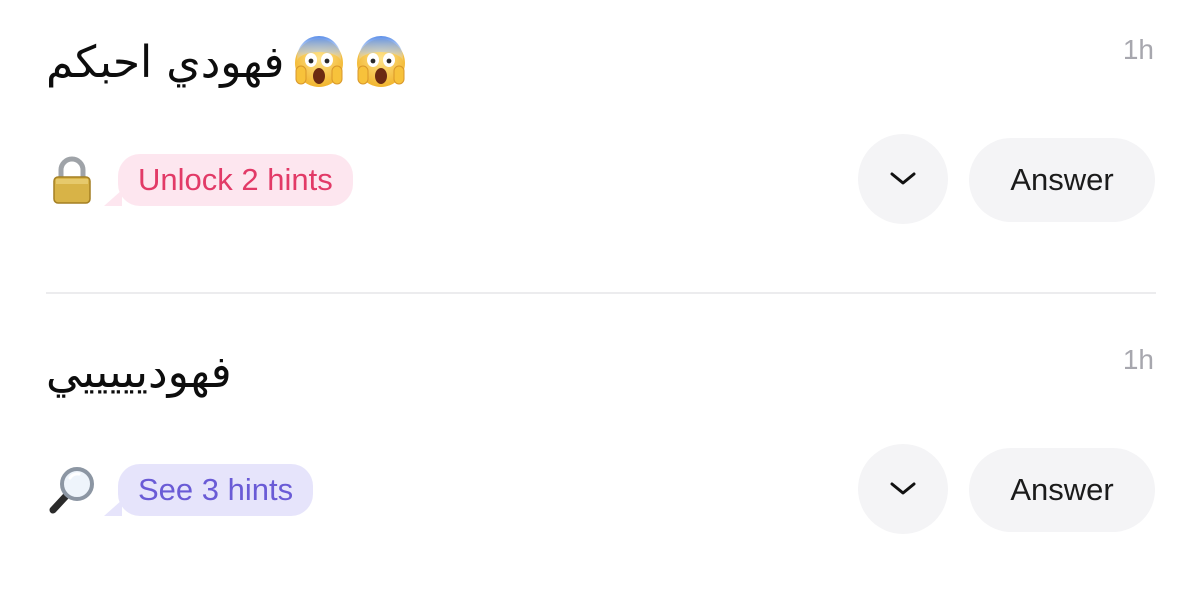 The image size is (1200, 592). I want to click on question-content: فهودي احبكم, so click(227, 63).